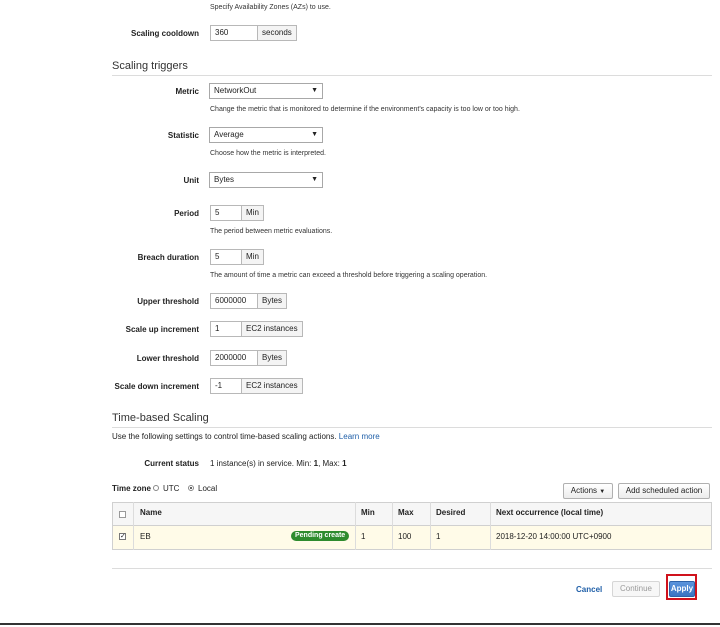 This screenshot has height=627, width=720. What do you see at coordinates (235, 90) in the screenshot?
I see `metric-select-value: NetworkOut` at bounding box center [235, 90].